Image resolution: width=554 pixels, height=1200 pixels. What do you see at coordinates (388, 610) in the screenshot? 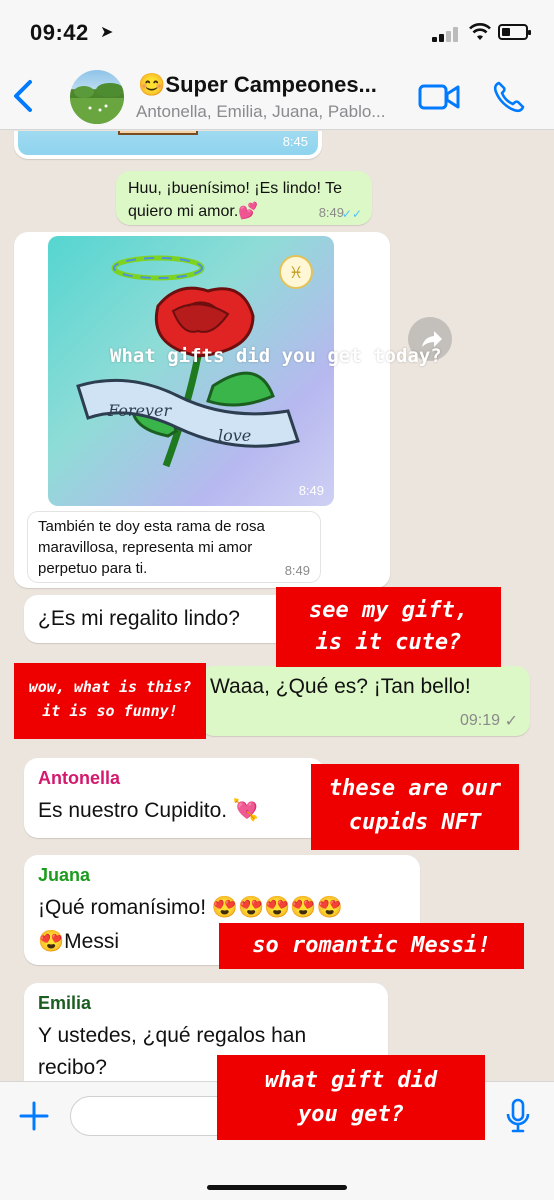
I see `overlay-line: see my gift,` at bounding box center [388, 610].